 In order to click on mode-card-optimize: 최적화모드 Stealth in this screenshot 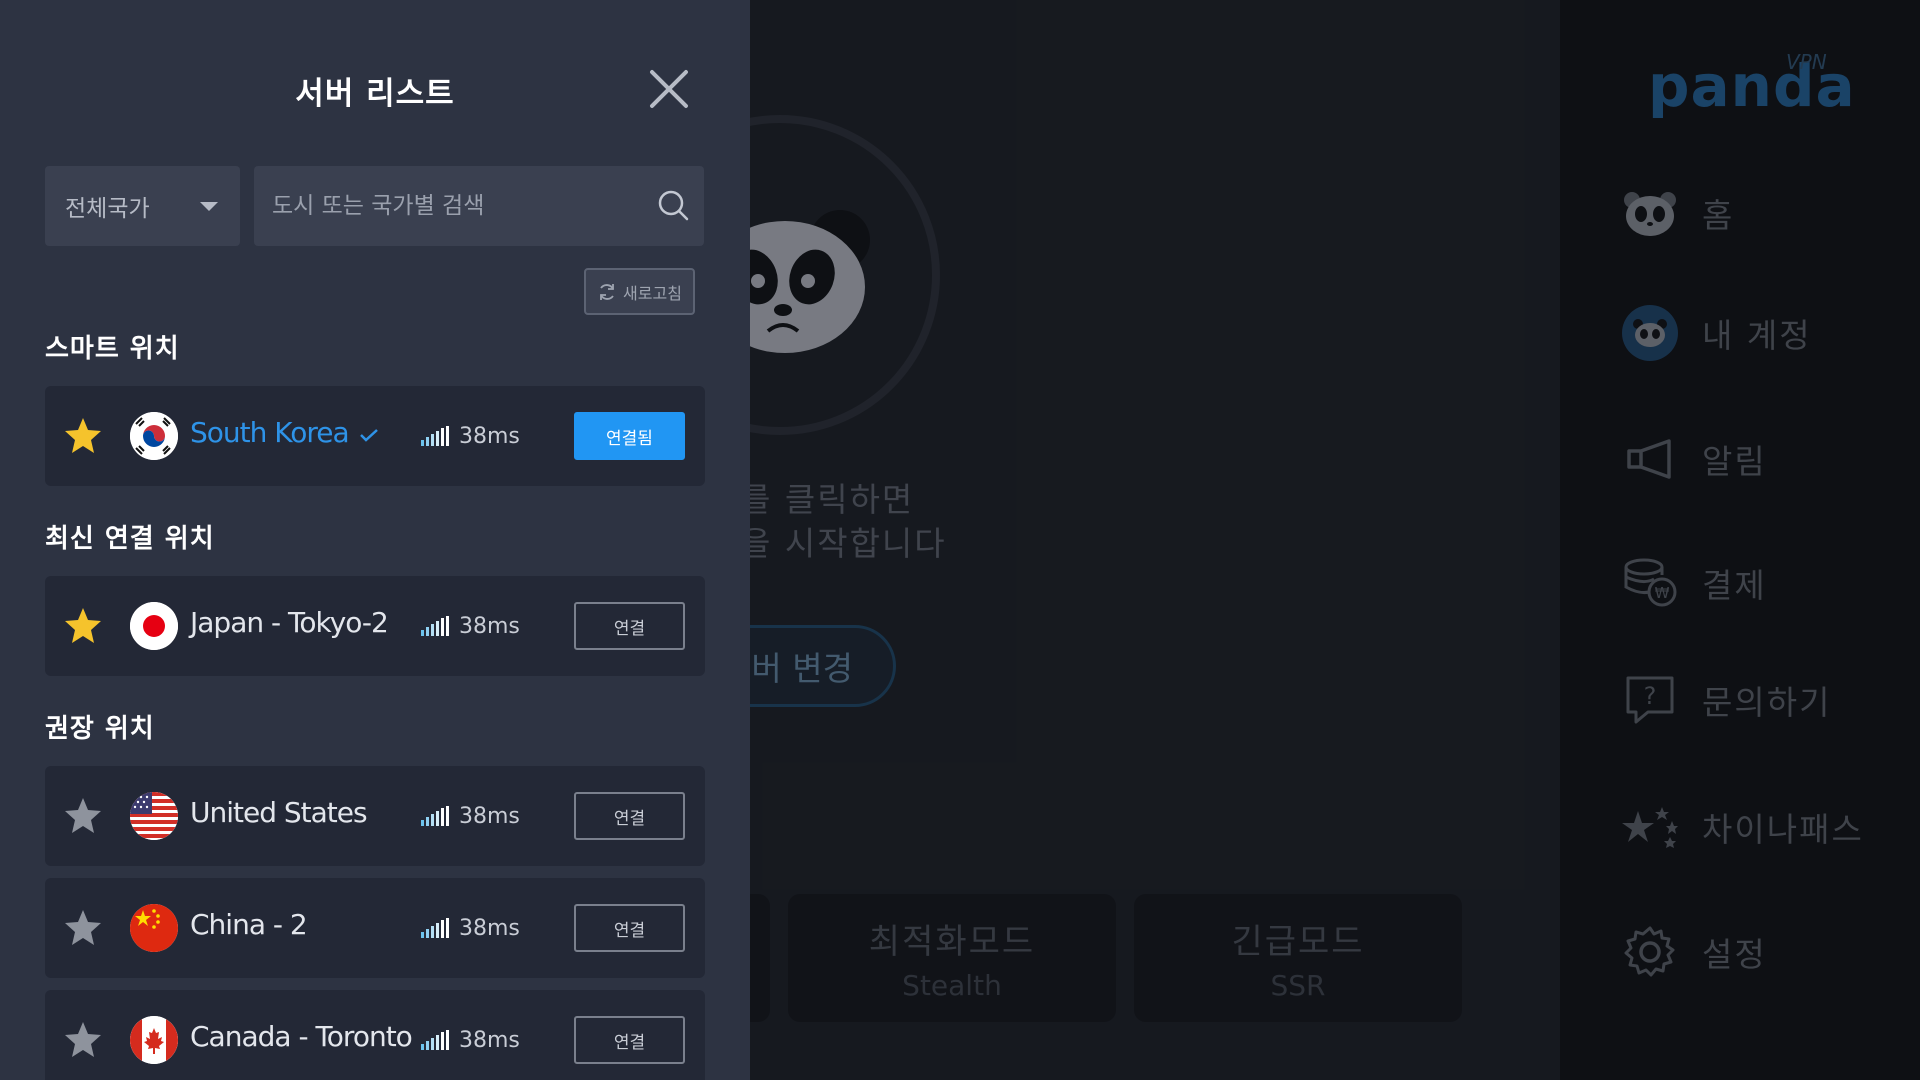, I will do `click(952, 958)`.